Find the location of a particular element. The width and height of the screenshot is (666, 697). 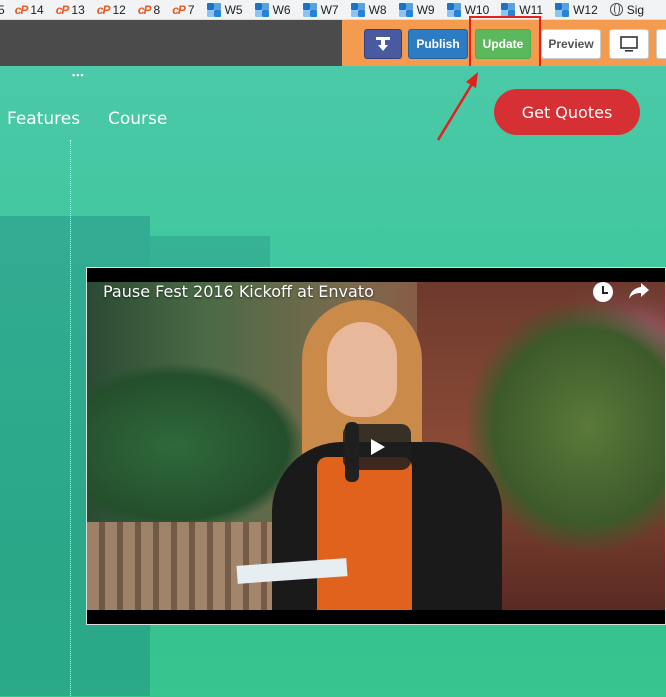

bookmark-label: W5 is located at coordinates (233, 9).